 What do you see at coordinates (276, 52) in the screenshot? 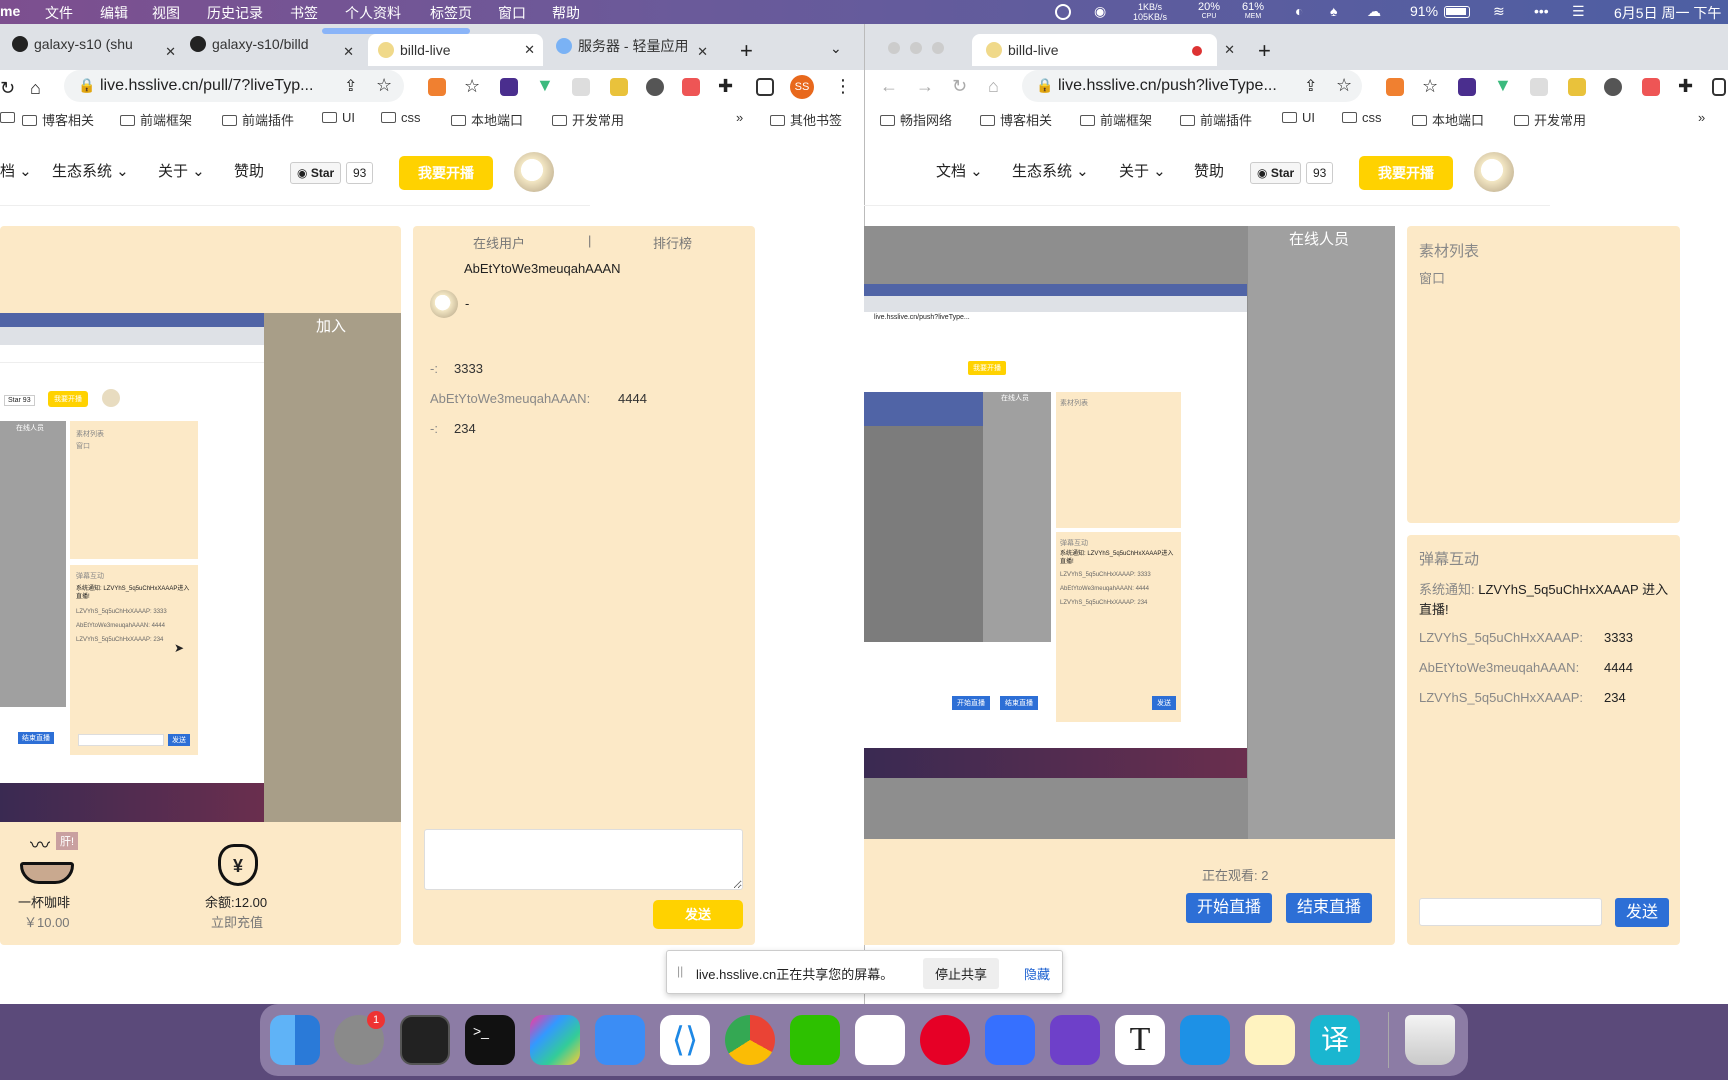
I see `left-tab-2: galaxy-s10/billd ✕` at bounding box center [276, 52].